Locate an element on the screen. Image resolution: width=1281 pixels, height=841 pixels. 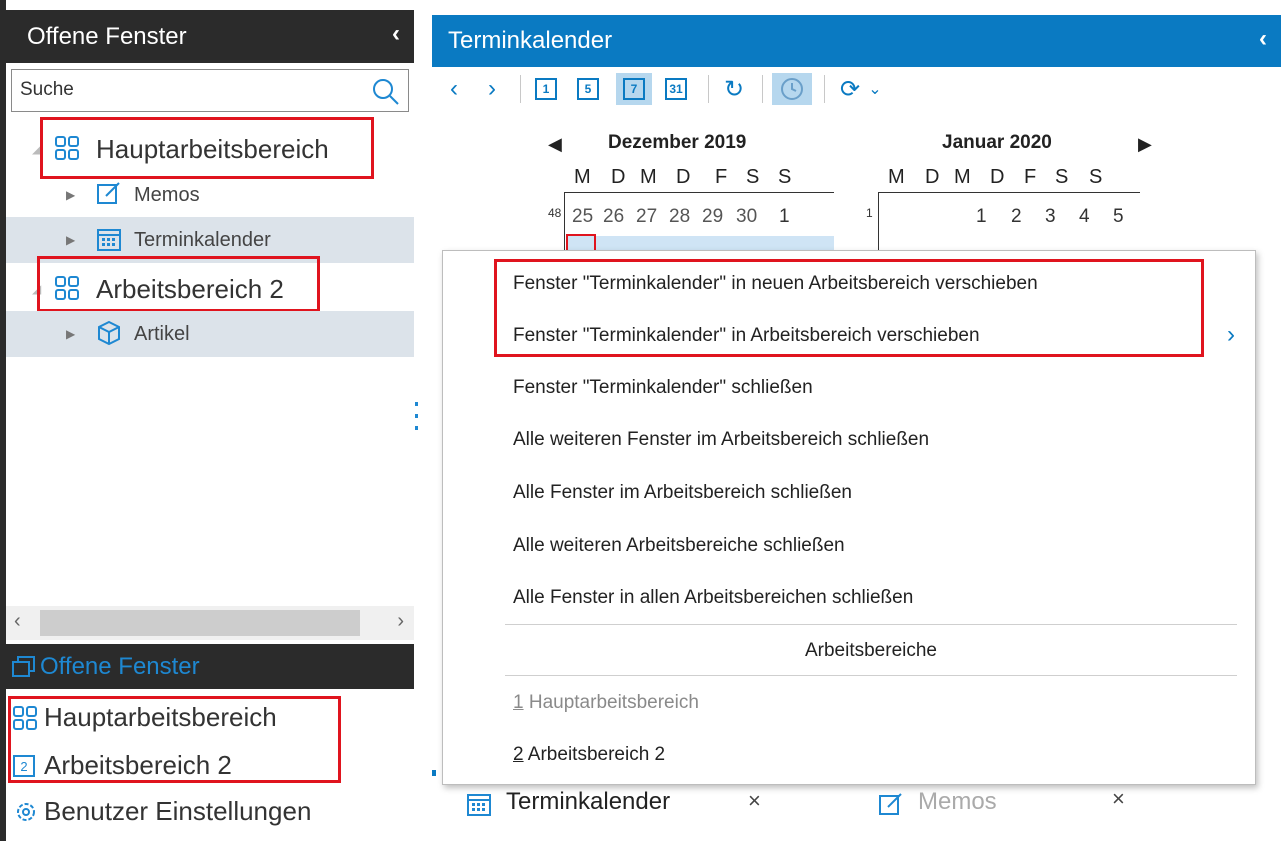
calendar-day: 25 is located at coordinates (582, 217).